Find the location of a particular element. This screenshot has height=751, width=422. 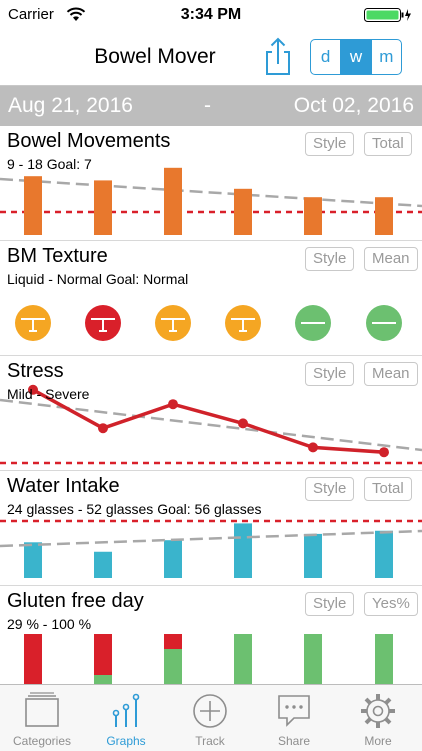

tab-label: Track is located at coordinates (210, 741).